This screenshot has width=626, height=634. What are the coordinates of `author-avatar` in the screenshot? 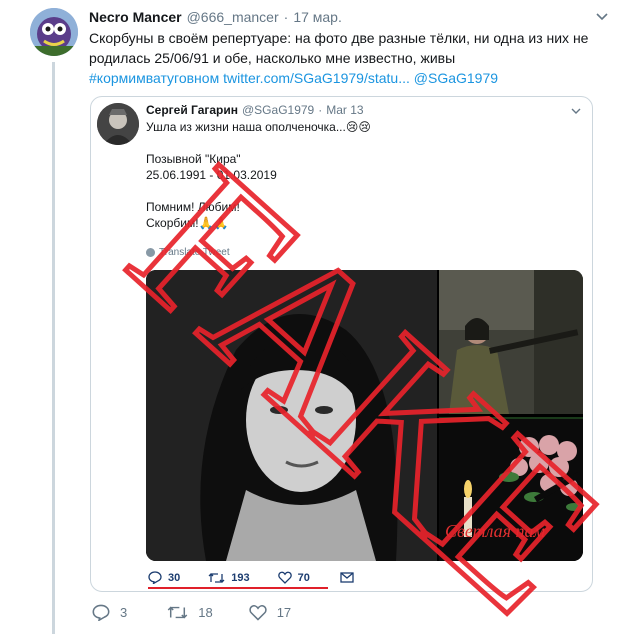 It's located at (54, 32).